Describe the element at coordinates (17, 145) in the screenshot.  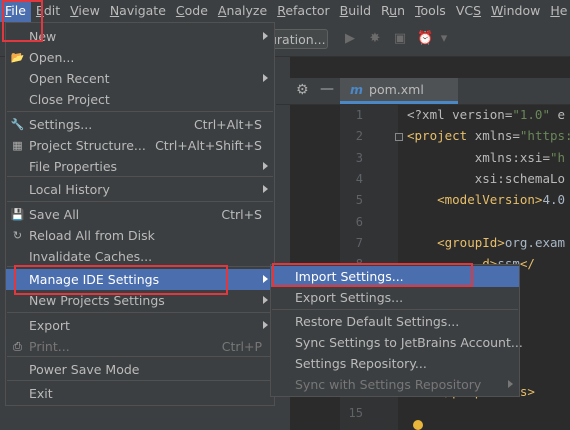
I see `project-structure-icon: ▦` at that location.